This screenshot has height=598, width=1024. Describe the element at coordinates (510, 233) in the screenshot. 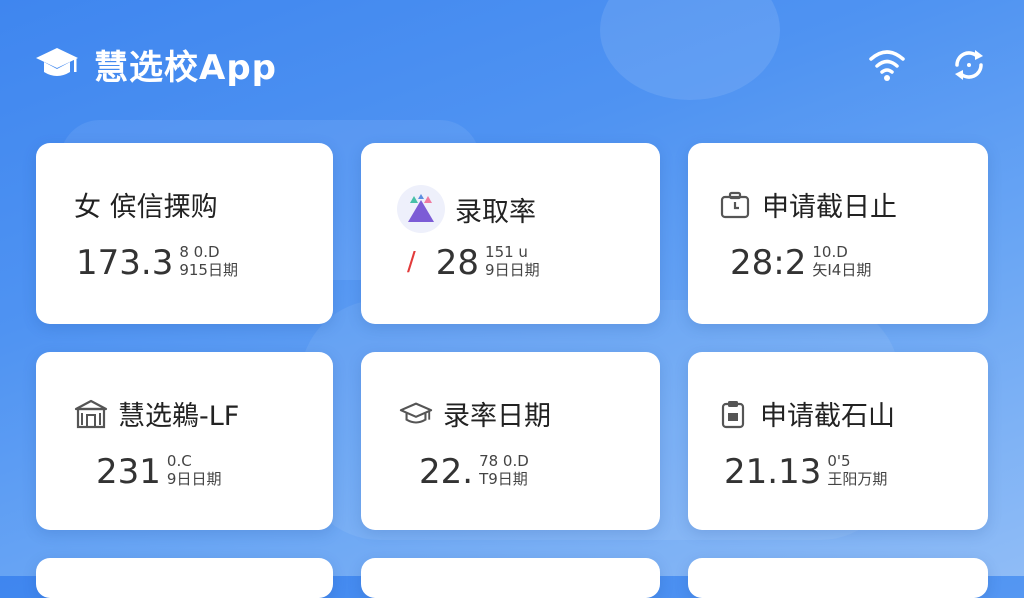

I see `stat-card: 录取率 / 28 151 u 9日日期` at that location.